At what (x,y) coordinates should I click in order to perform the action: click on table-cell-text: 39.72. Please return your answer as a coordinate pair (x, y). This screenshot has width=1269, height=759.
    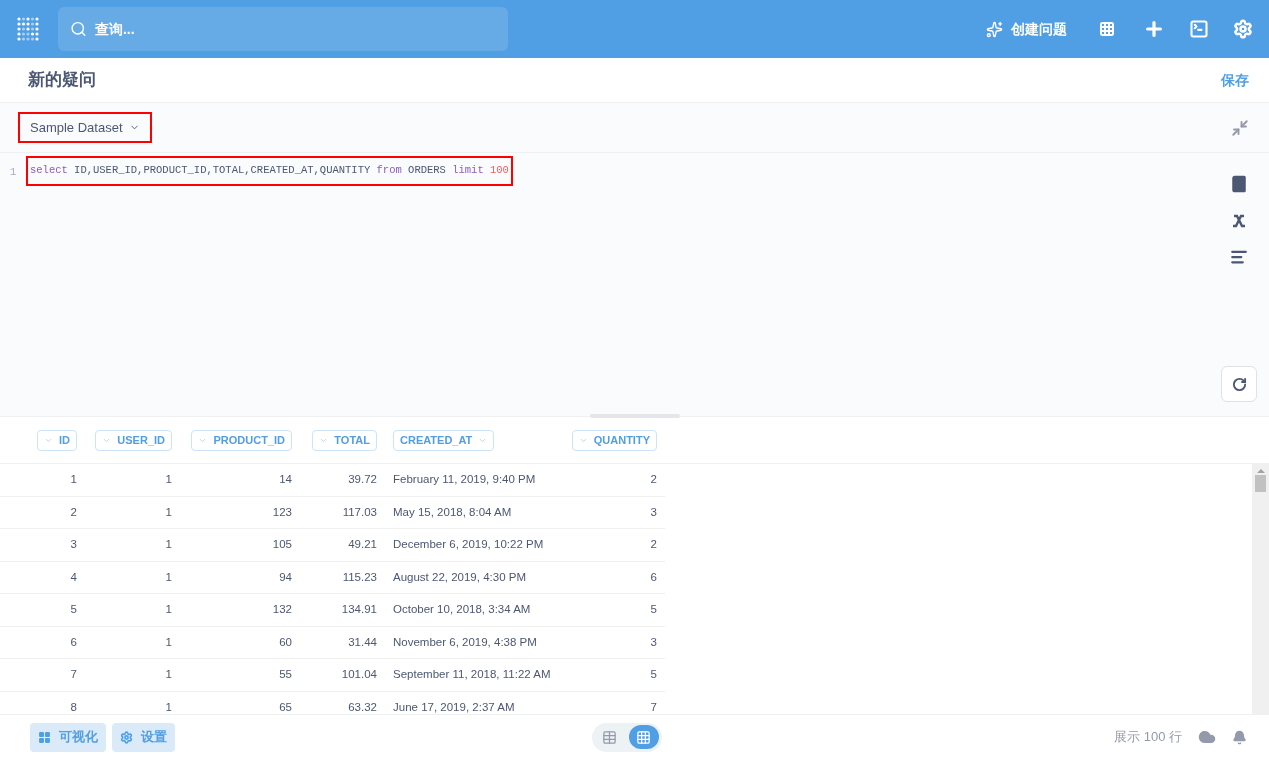
    Looking at the image, I should click on (362, 480).